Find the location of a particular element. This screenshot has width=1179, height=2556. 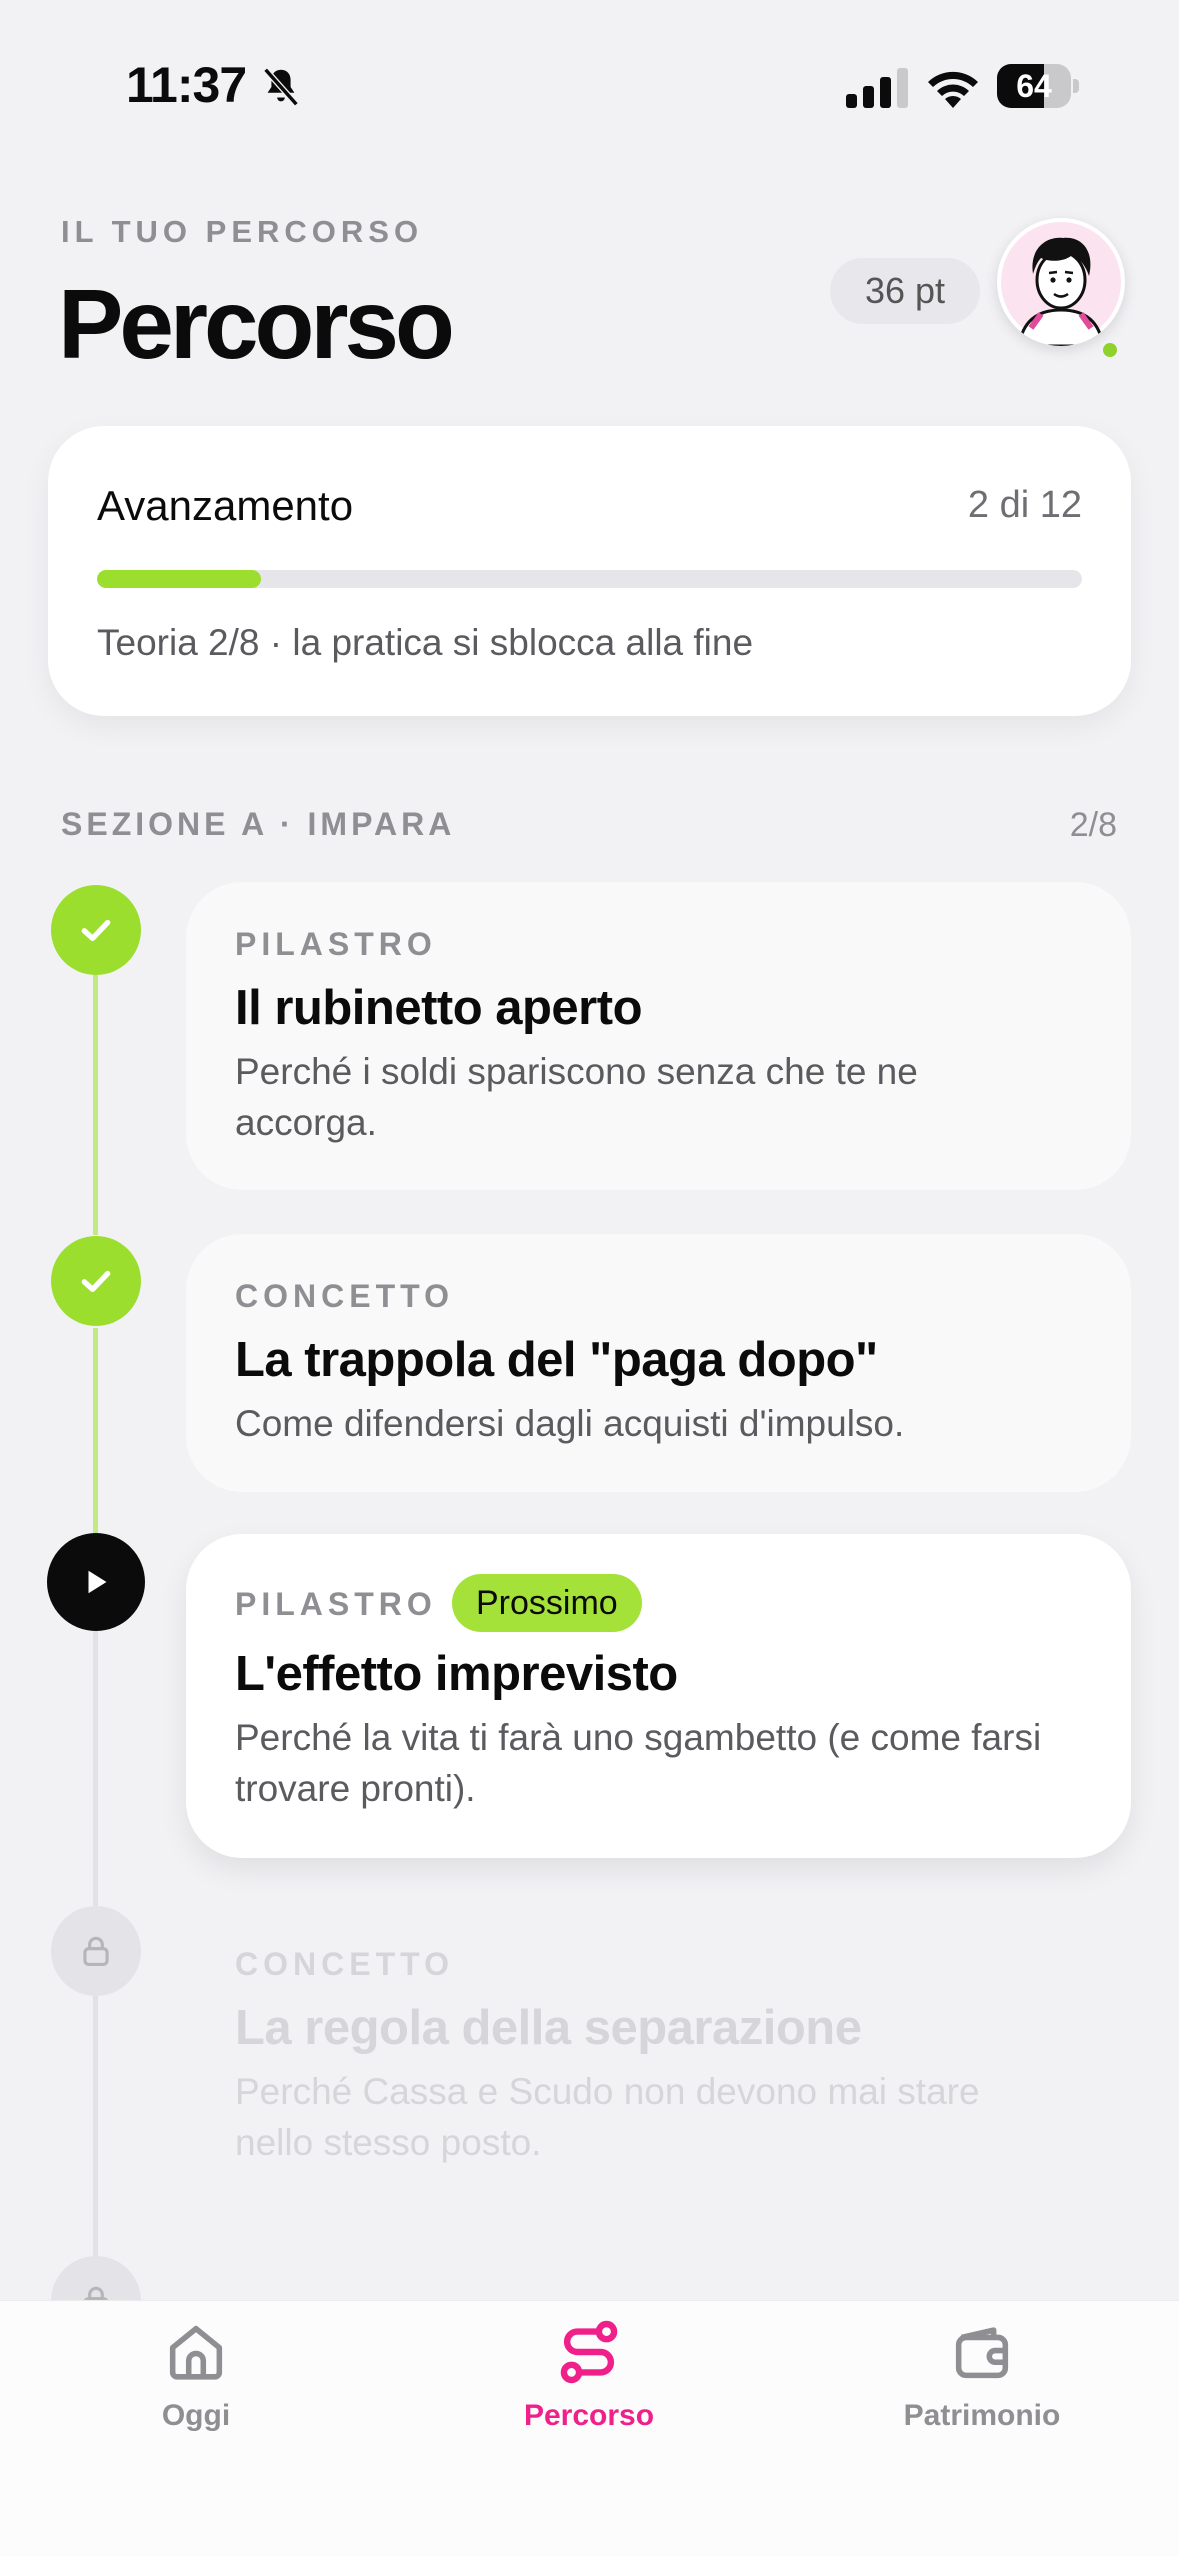

battery-icon: 64 is located at coordinates (1038, 86).